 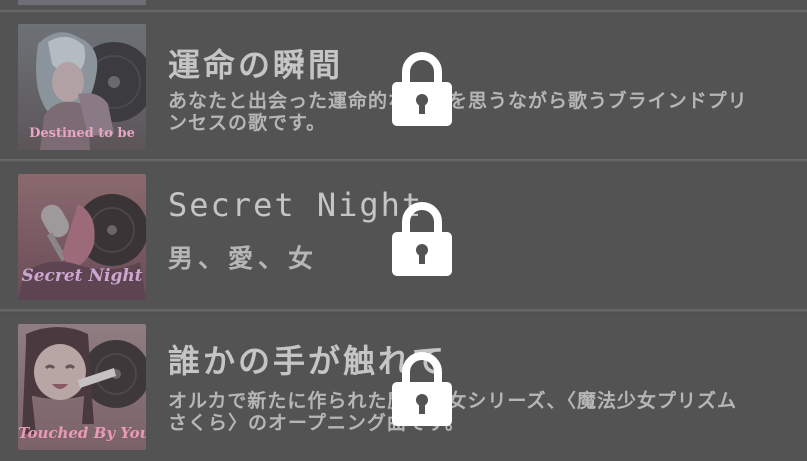 I want to click on song-thumbnail: Secret Night, so click(x=82, y=237).